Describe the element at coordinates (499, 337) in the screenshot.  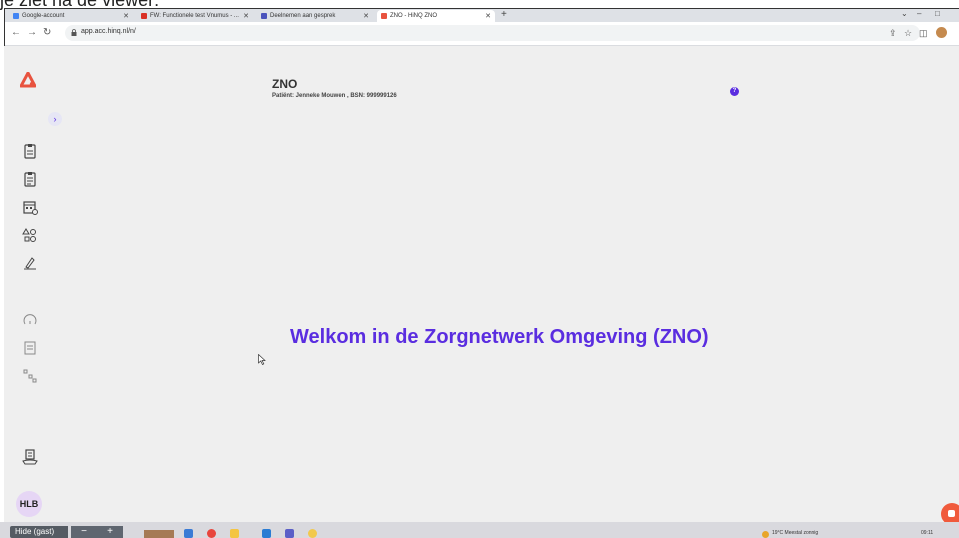
I see `welcome-message: Welkom in de Zorgnetwerk Omgeving (ZNO)` at that location.